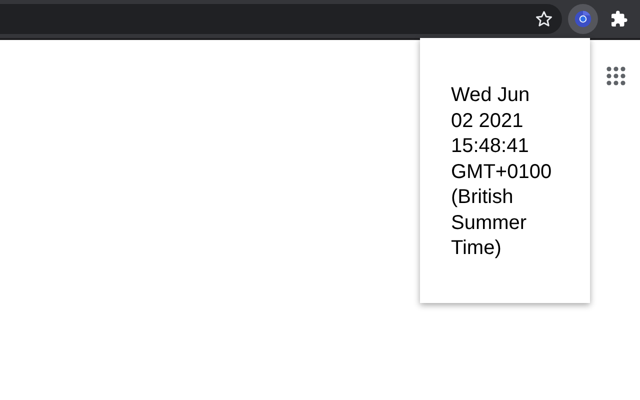 The height and width of the screenshot is (400, 640). I want to click on bookmark-star-icon, so click(544, 19).